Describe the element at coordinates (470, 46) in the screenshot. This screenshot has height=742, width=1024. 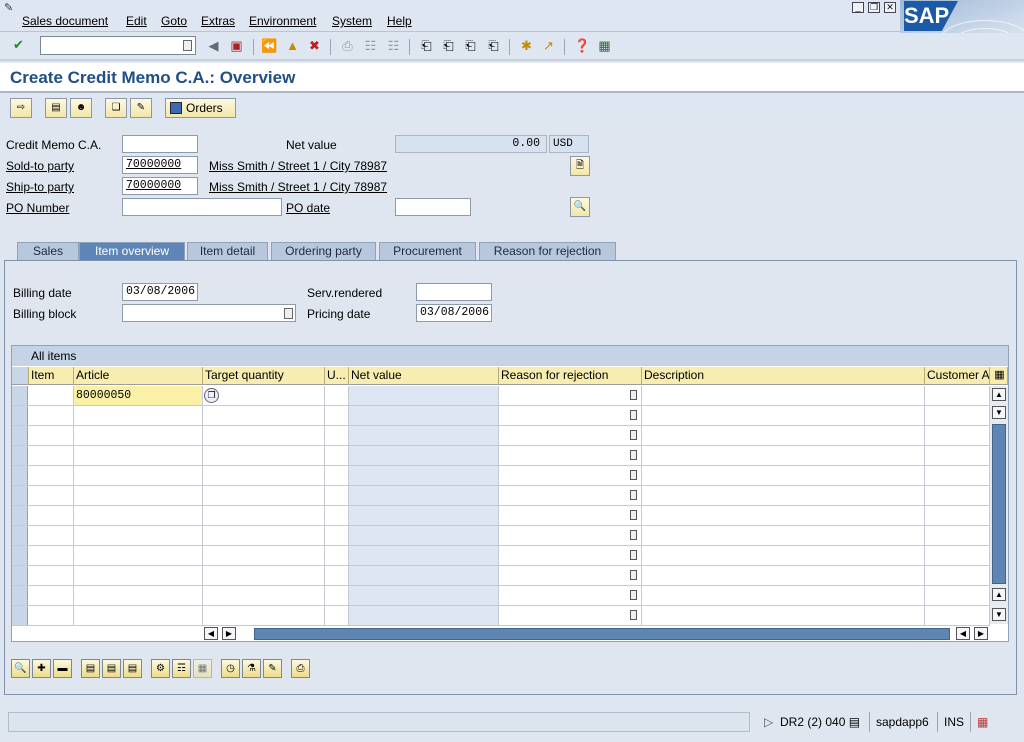
I see `next-page-icon: ⎗` at that location.